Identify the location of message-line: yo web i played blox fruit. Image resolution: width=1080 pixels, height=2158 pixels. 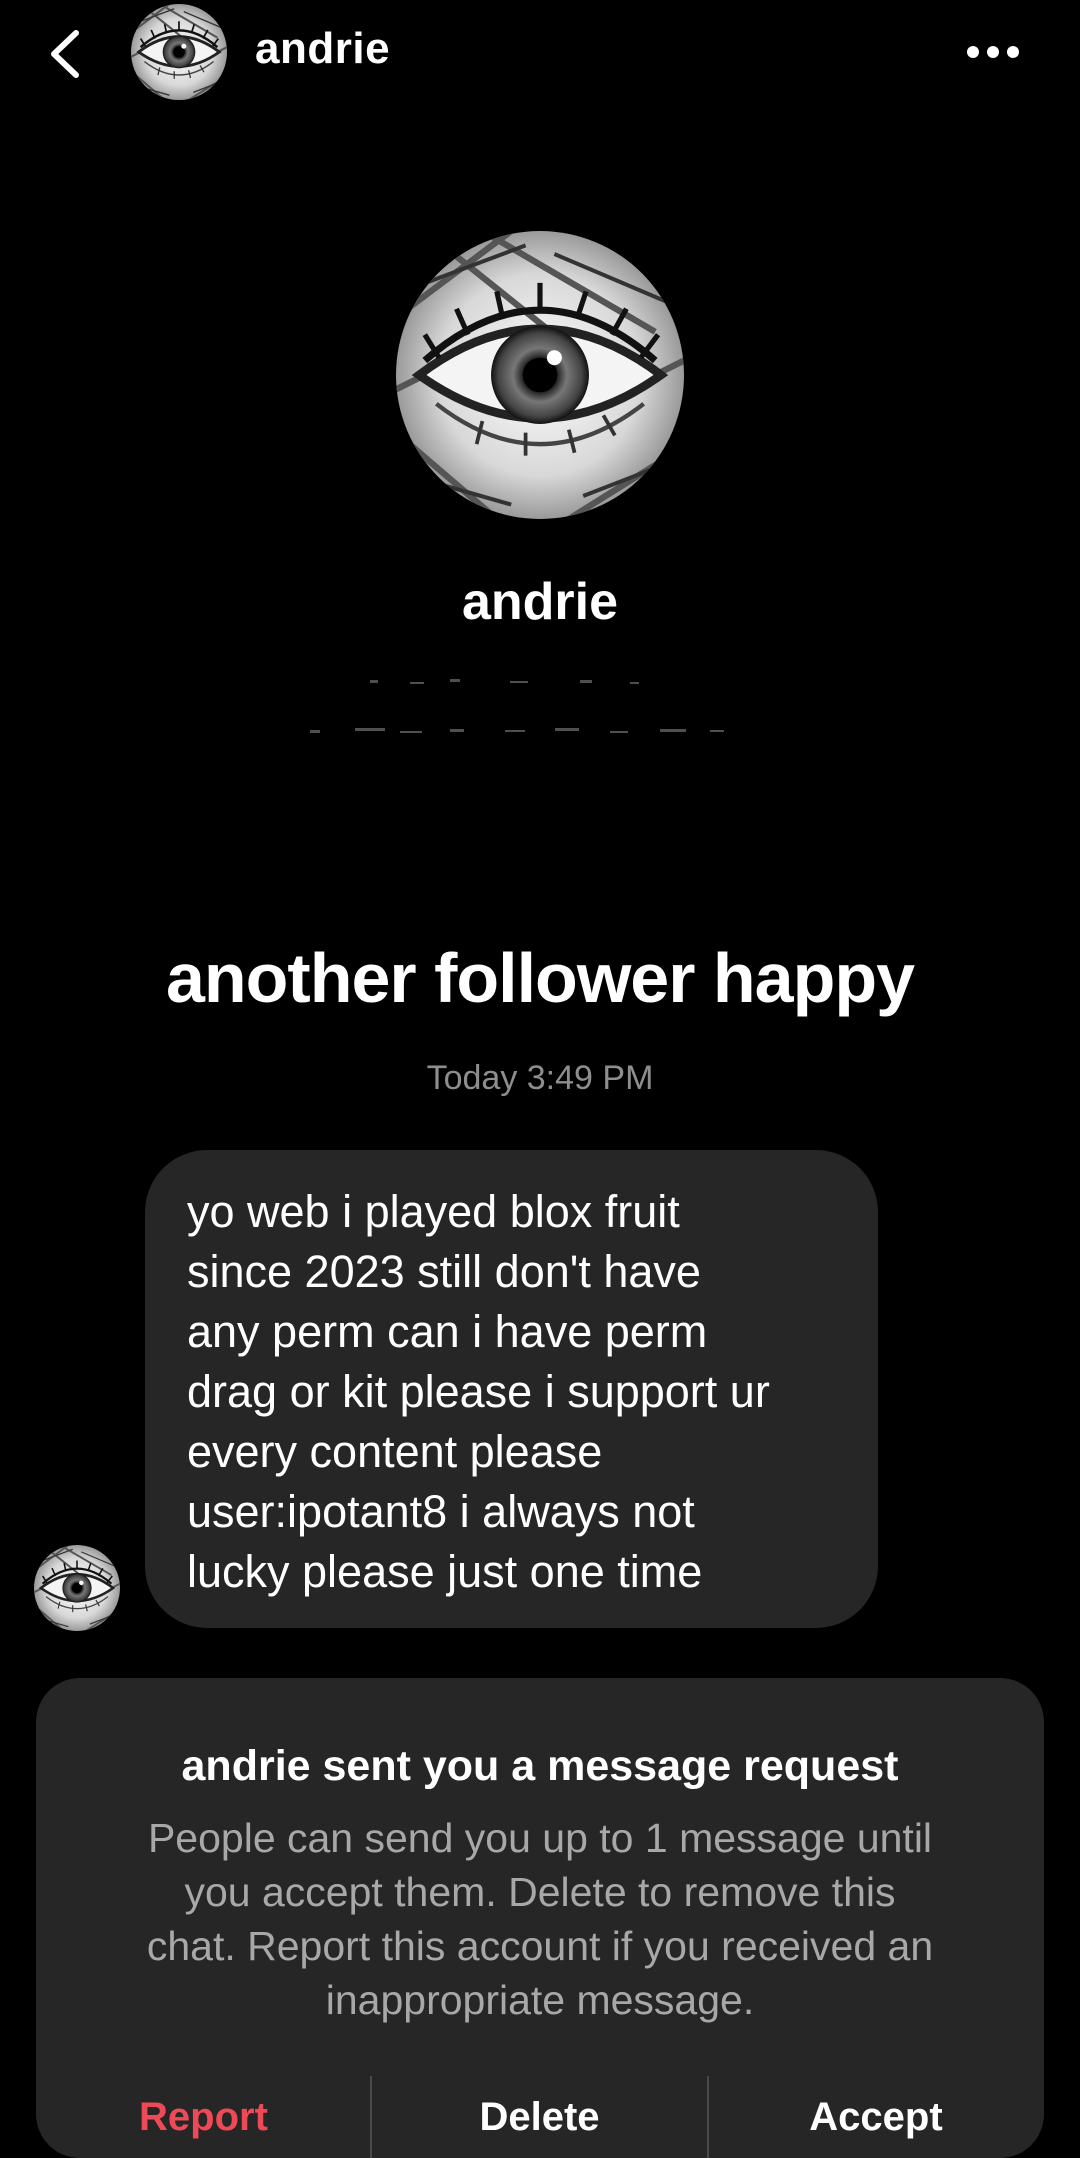
(433, 1211).